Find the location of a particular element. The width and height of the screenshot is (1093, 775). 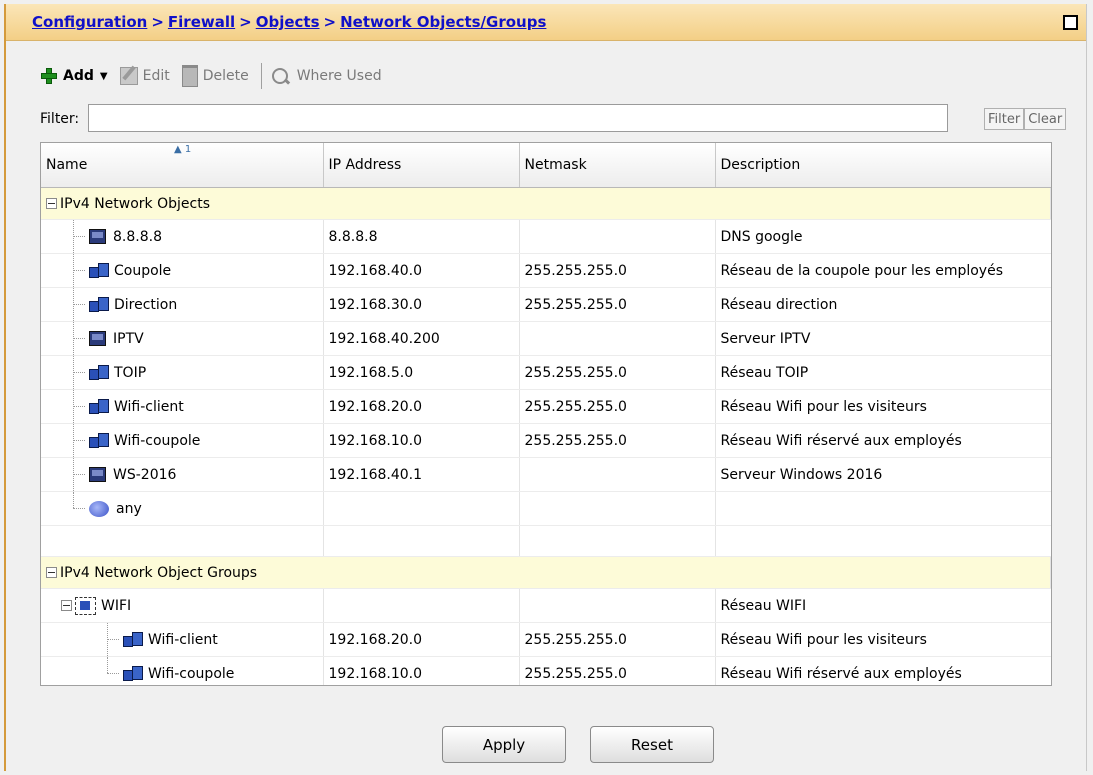

cell-description: Réseau Wifi pour les visiteurs is located at coordinates (883, 406).